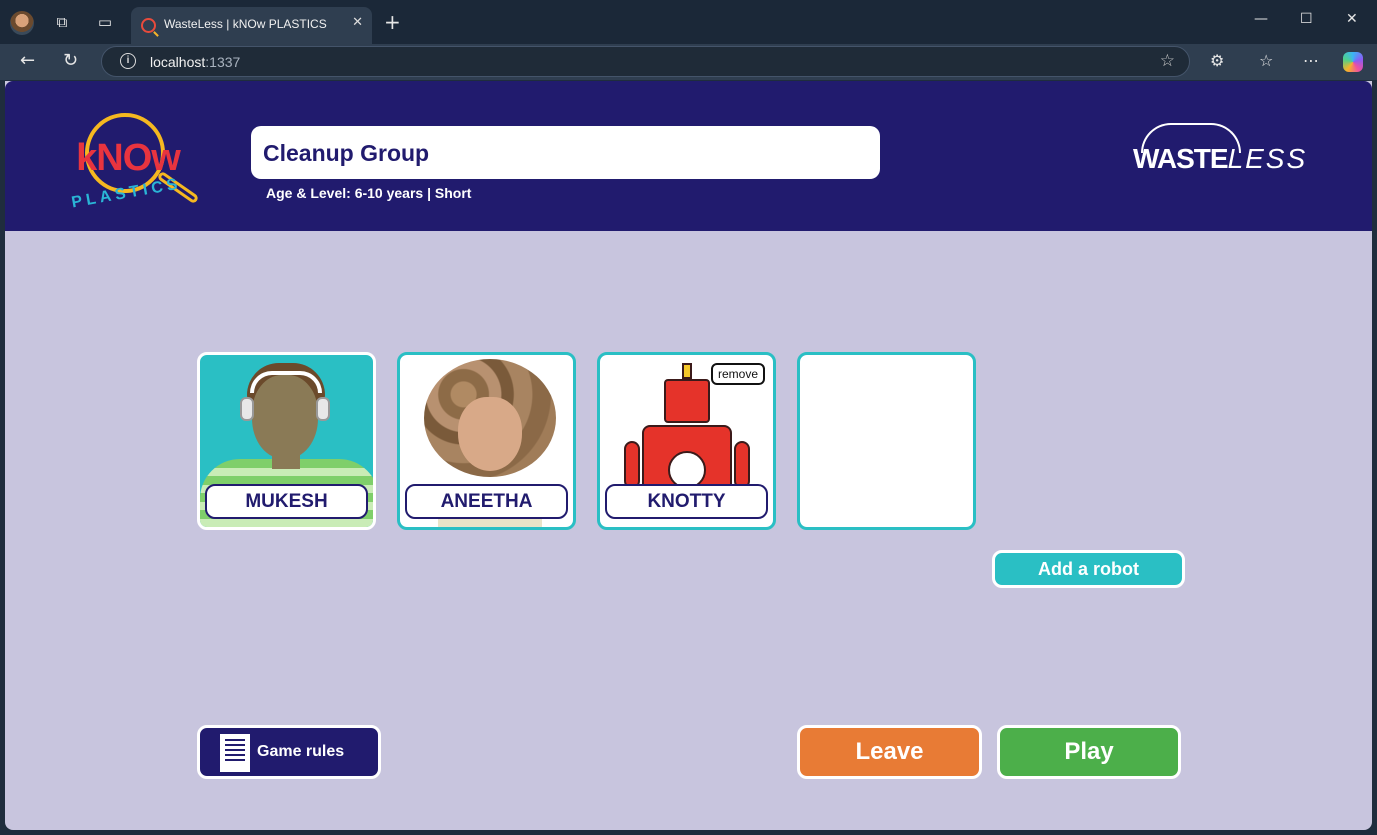  Describe the element at coordinates (886, 441) in the screenshot. I see `empty-player-slot` at that location.